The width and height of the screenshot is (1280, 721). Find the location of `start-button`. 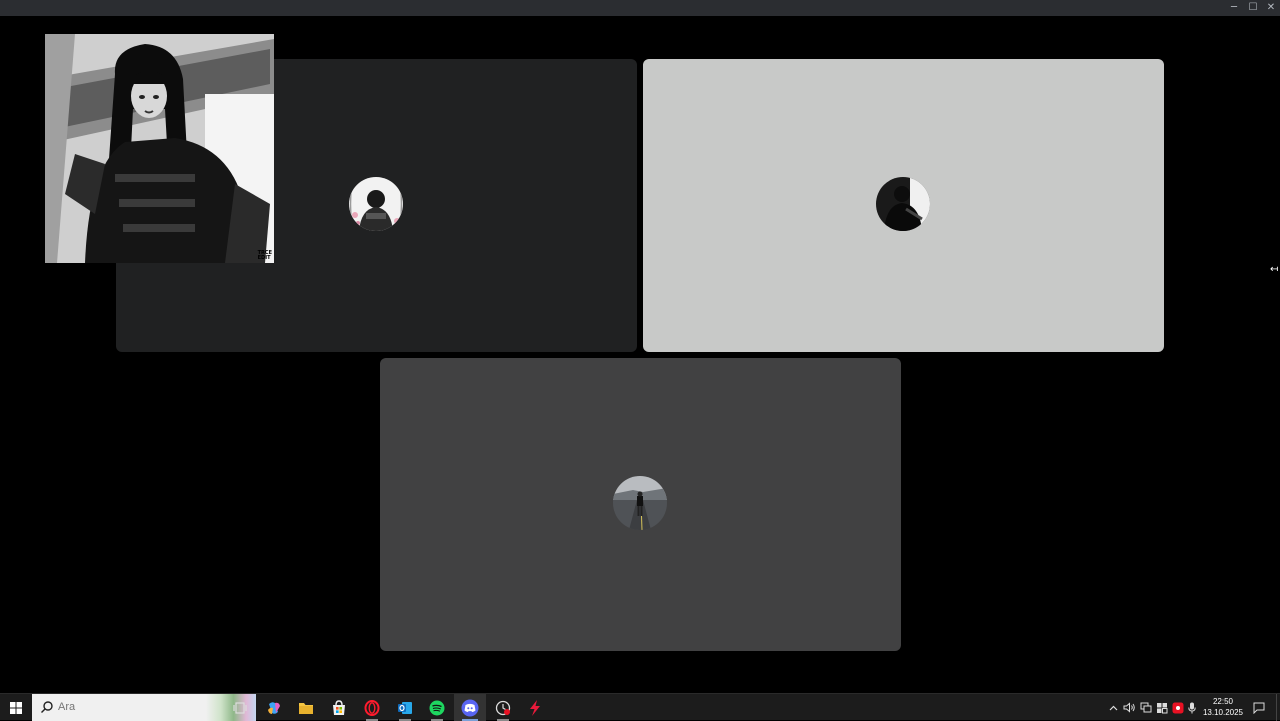

start-button is located at coordinates (16, 707).